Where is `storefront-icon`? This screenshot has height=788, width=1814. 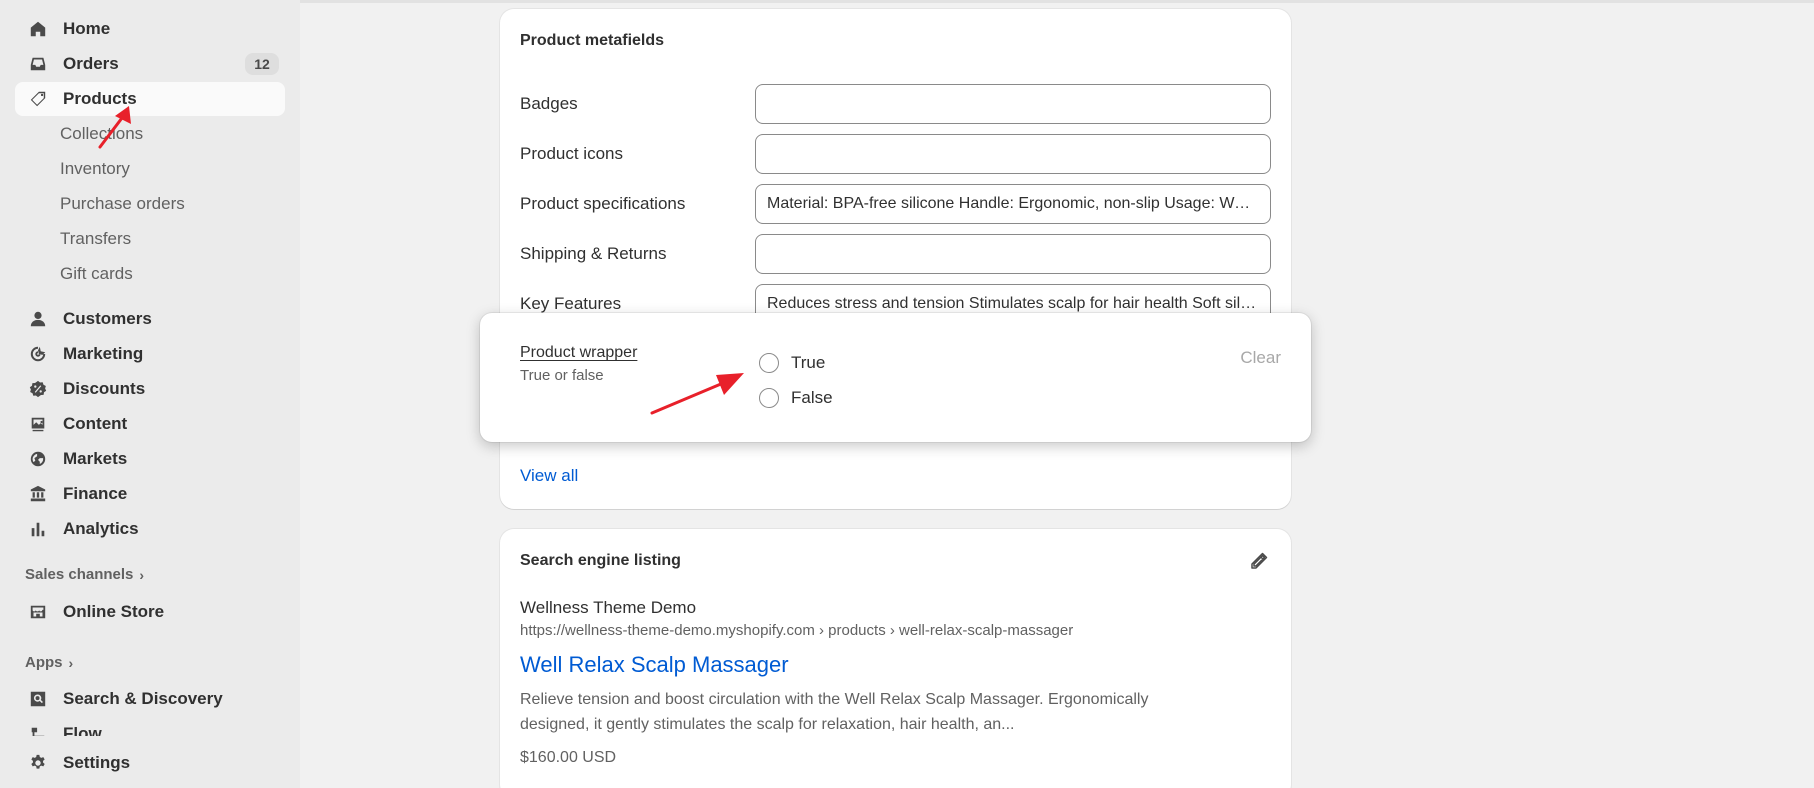 storefront-icon is located at coordinates (38, 612).